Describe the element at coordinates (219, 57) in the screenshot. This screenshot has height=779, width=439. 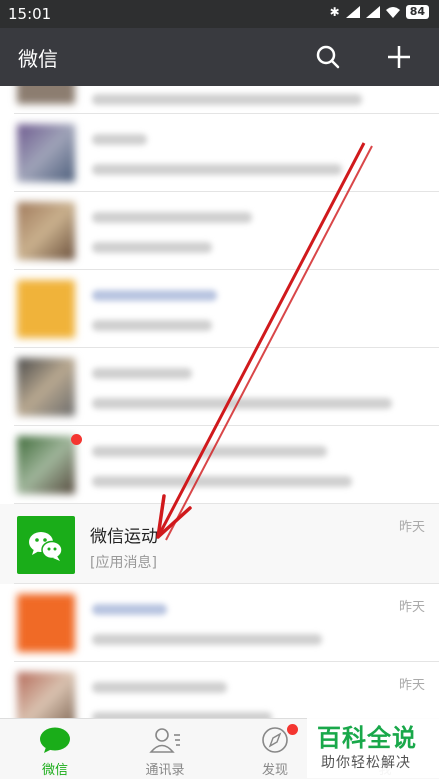
I see `app-header: 微信` at that location.